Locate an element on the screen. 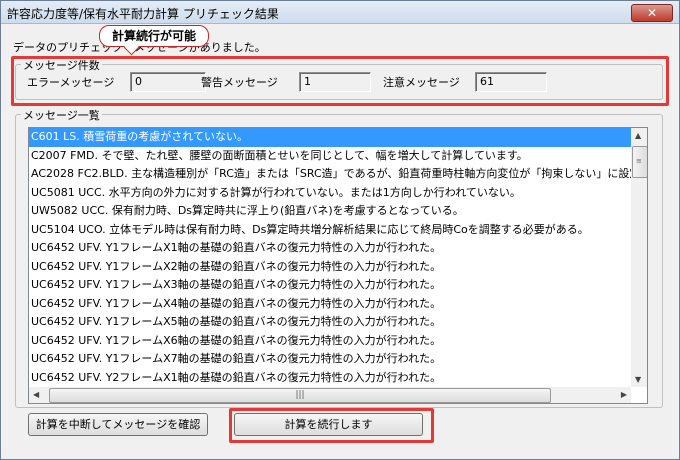  close-button: ✕ is located at coordinates (652, 13).